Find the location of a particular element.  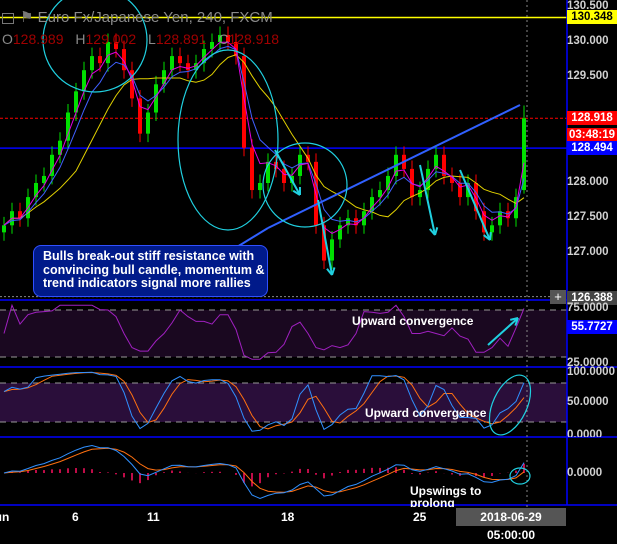

price-tick: 127.000 is located at coordinates (588, 252).